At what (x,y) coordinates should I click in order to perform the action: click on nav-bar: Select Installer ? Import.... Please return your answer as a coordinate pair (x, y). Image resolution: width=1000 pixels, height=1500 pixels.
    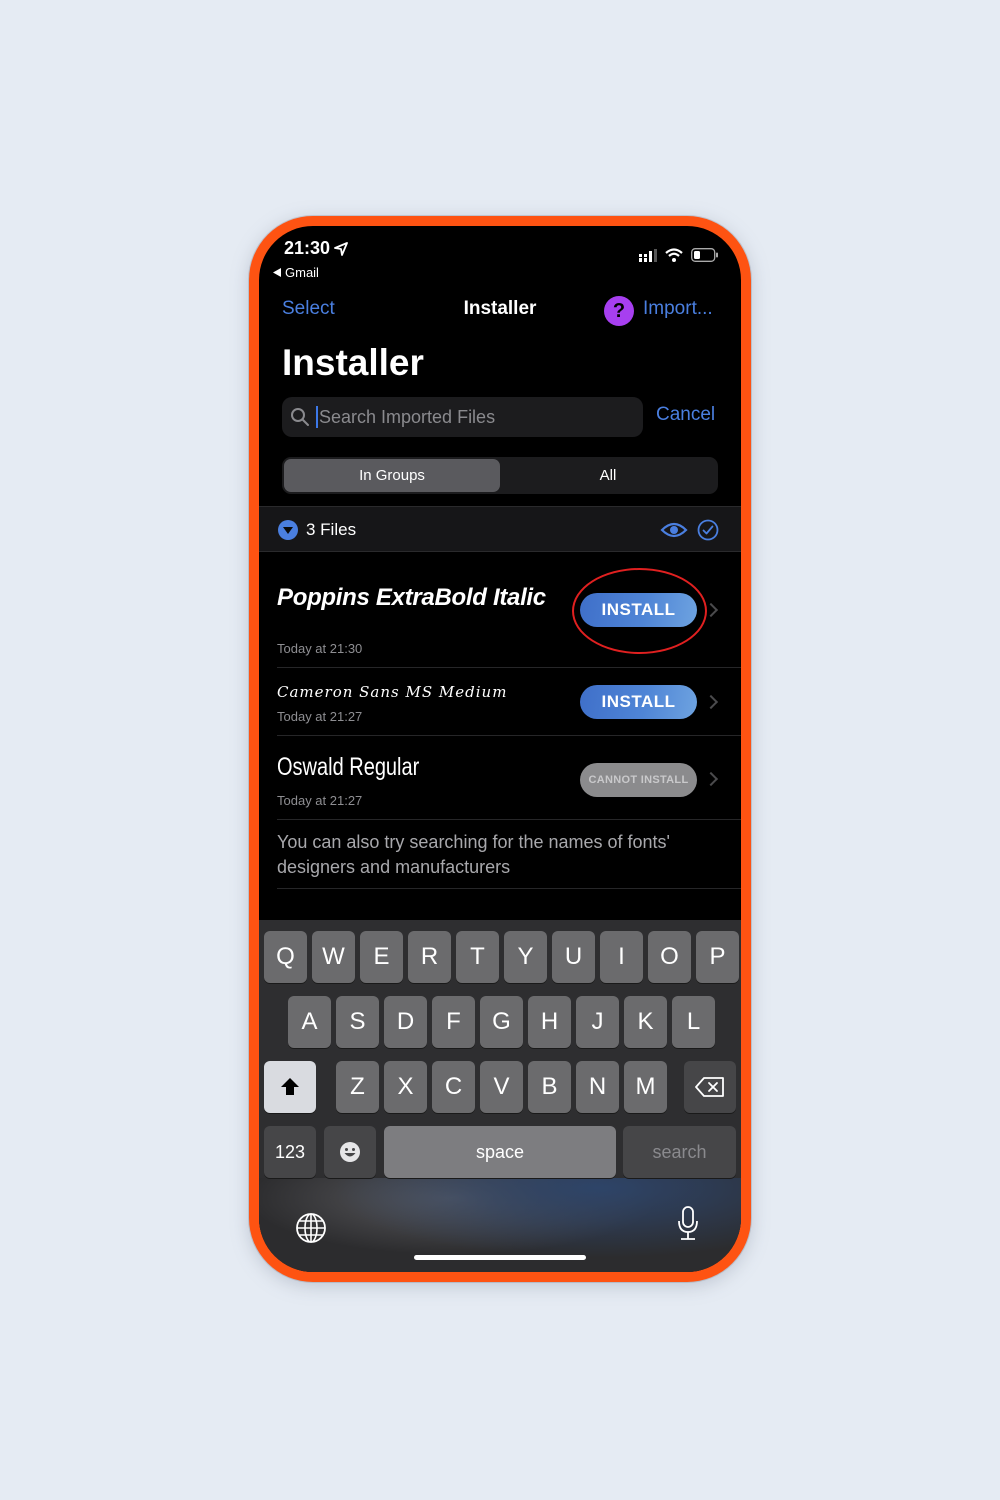
    Looking at the image, I should click on (500, 311).